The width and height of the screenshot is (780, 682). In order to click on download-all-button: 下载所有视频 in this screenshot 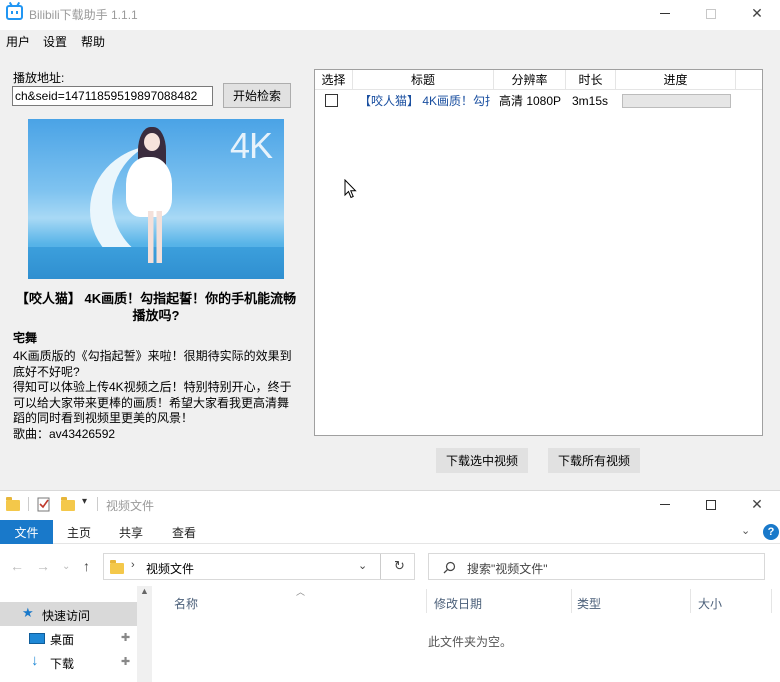, I will do `click(594, 460)`.